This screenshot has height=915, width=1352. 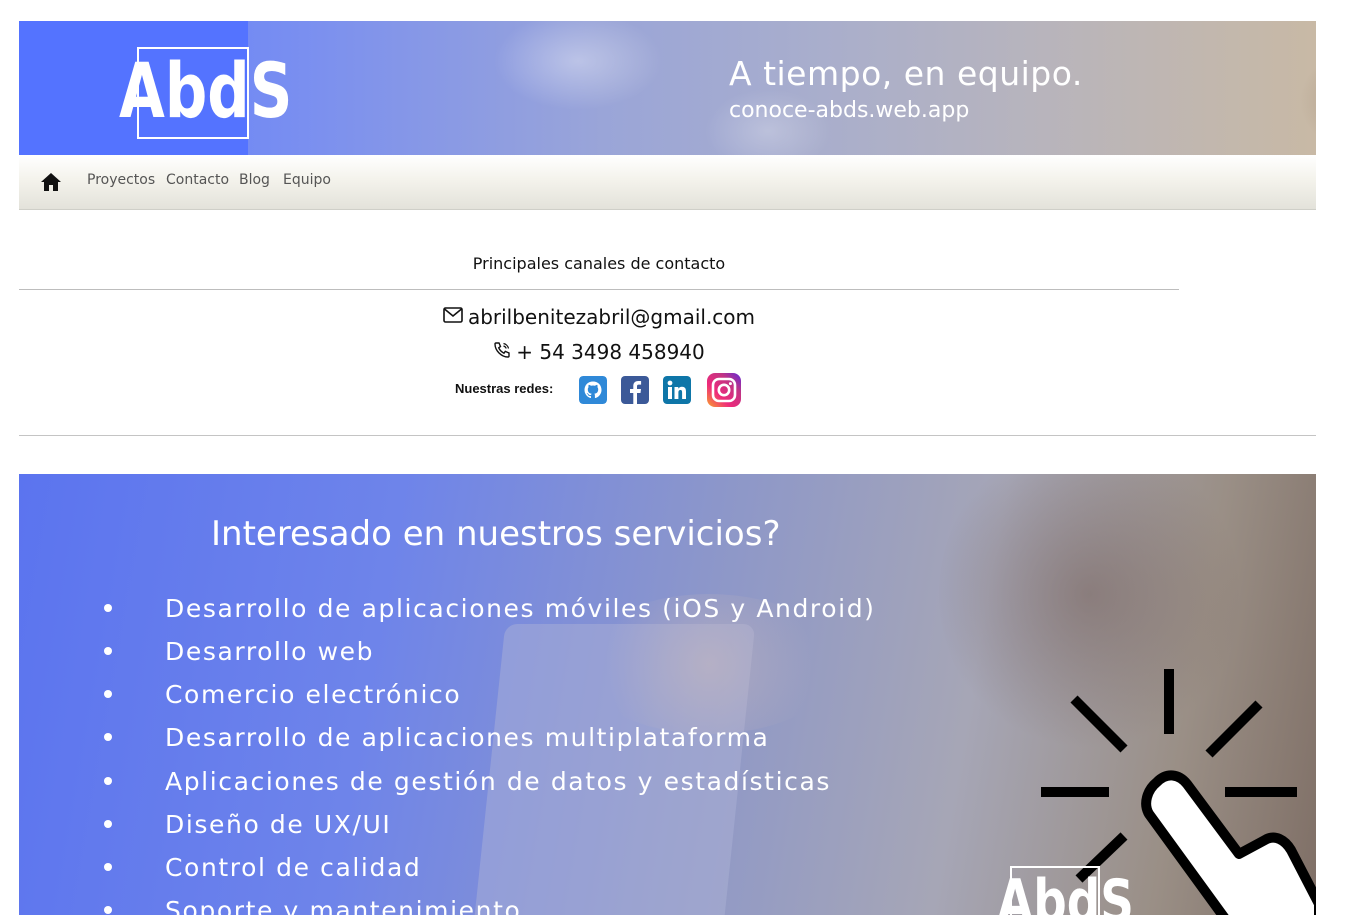 I want to click on nav-link-blog: Blog, so click(x=254, y=180).